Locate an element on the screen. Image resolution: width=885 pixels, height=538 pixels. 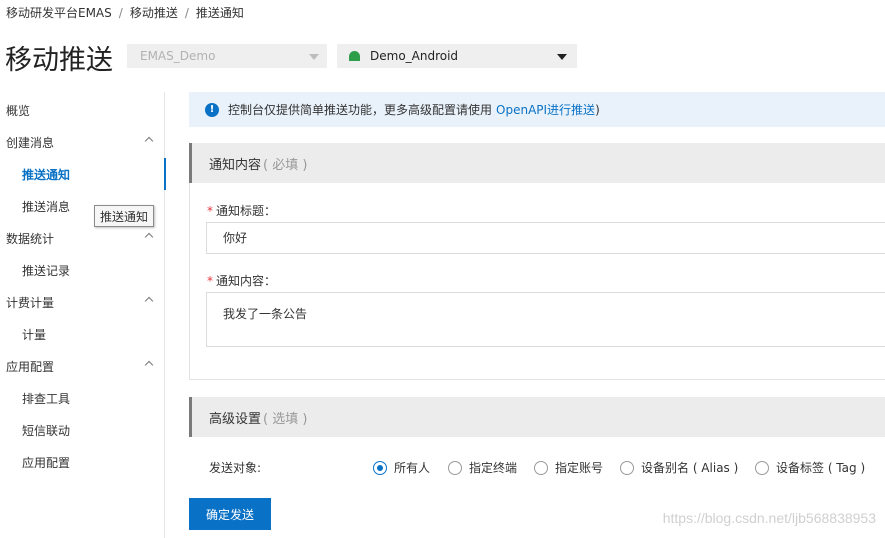
target-option-device: 指定终端 is located at coordinates (482, 467).